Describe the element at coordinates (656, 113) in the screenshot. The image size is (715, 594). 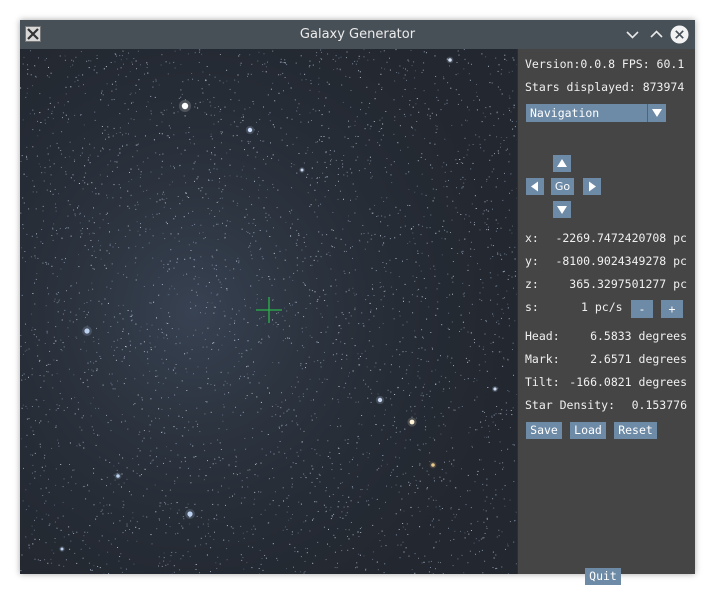
I see `caret-down-icon` at that location.